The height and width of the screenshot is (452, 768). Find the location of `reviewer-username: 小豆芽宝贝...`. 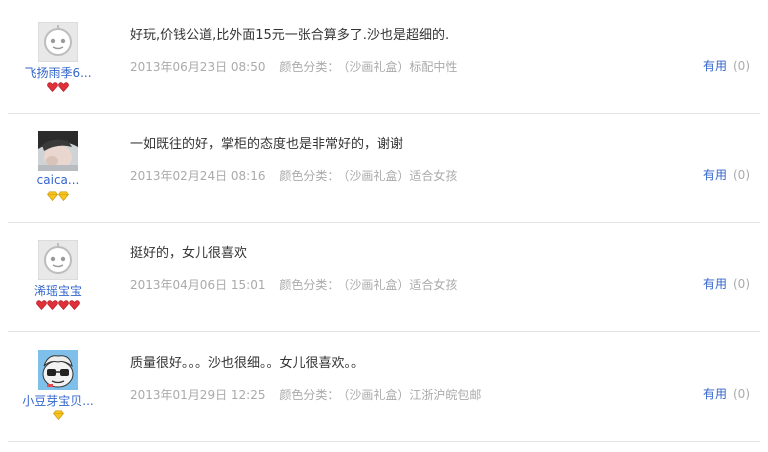

reviewer-username: 小豆芽宝贝... is located at coordinates (58, 400).